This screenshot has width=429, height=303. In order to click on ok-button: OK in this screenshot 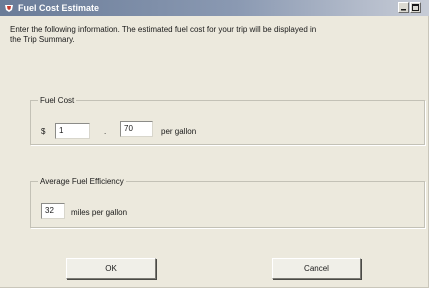, I will do `click(111, 268)`.